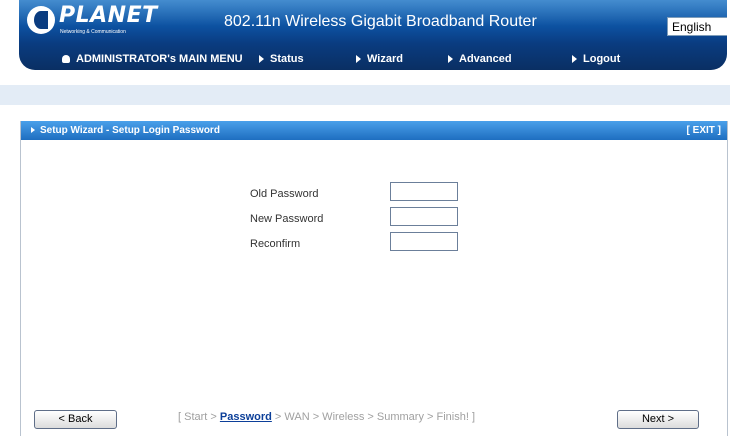 The width and height of the screenshot is (730, 436). I want to click on logo-subtext: Networking & Communication, so click(93, 32).